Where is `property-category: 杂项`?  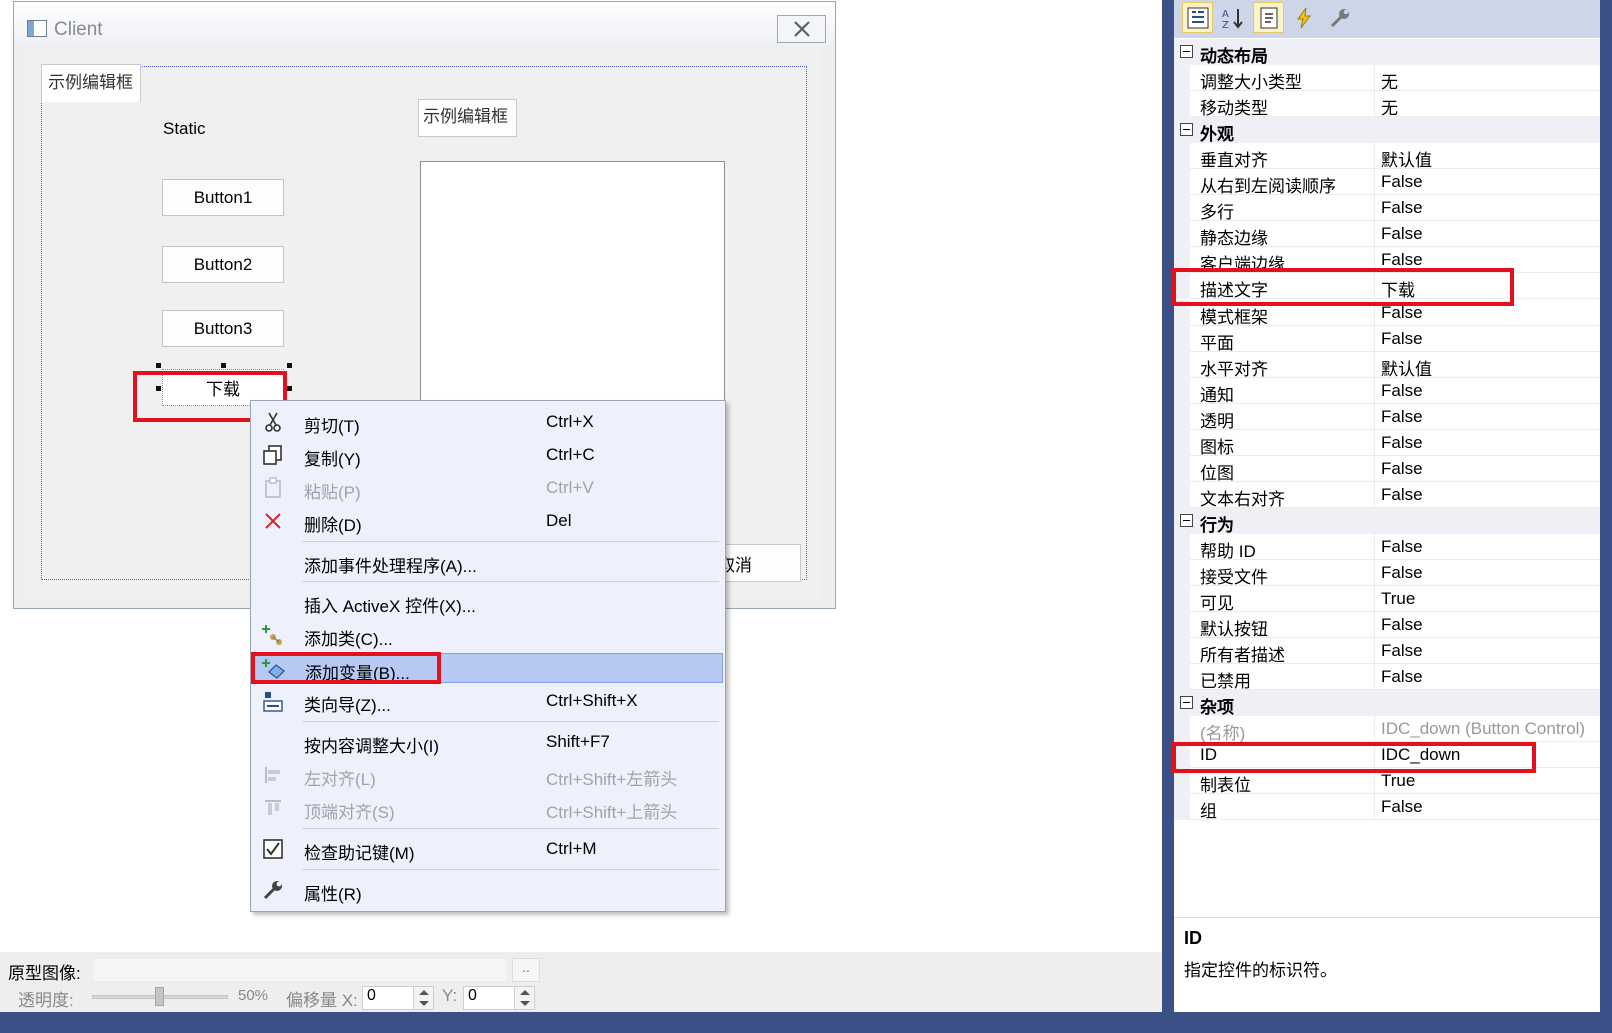
property-category: 杂项 is located at coordinates (1387, 703).